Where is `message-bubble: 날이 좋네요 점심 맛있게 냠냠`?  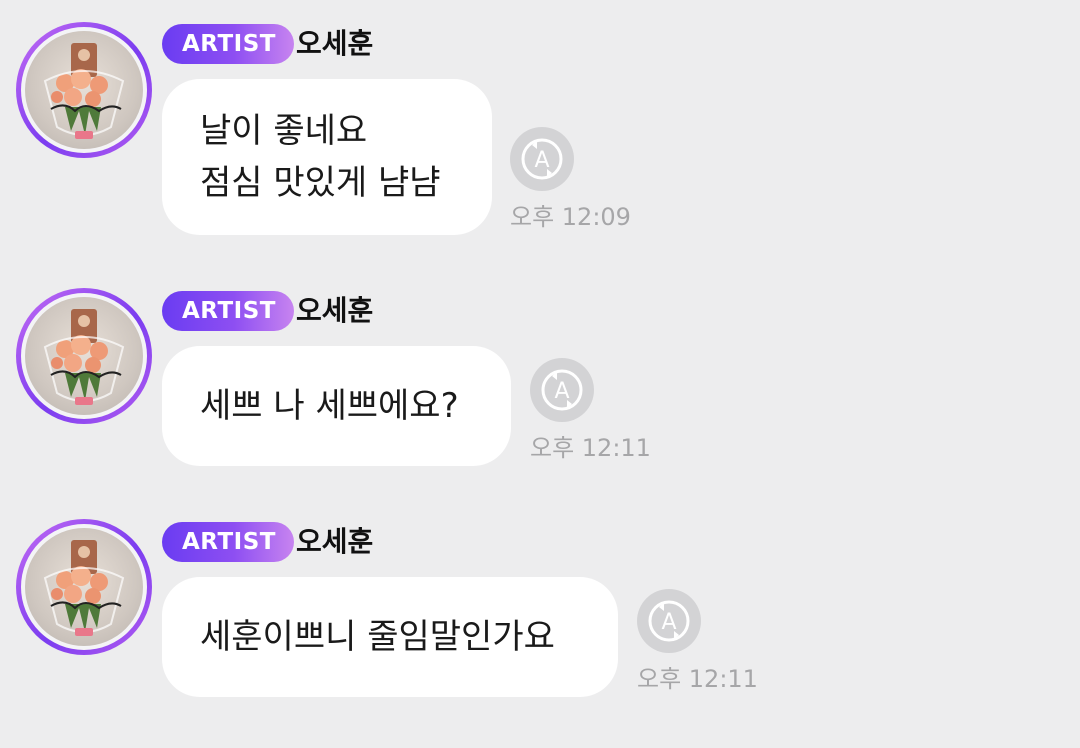
message-bubble: 날이 좋네요 점심 맛있게 냠냠 is located at coordinates (327, 157).